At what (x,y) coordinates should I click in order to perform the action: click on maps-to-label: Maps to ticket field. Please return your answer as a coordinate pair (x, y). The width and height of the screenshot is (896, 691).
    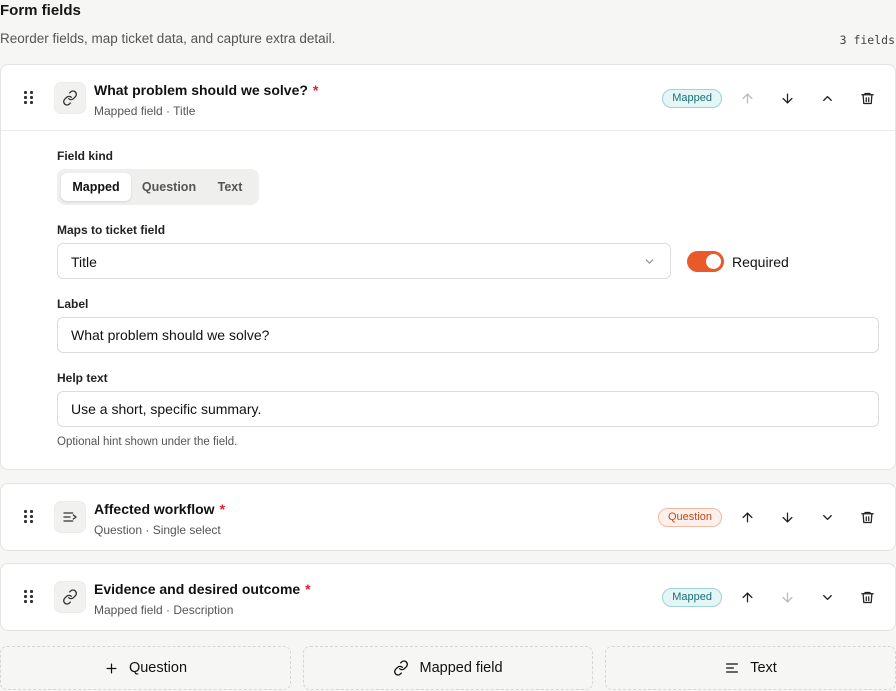
    Looking at the image, I should click on (111, 230).